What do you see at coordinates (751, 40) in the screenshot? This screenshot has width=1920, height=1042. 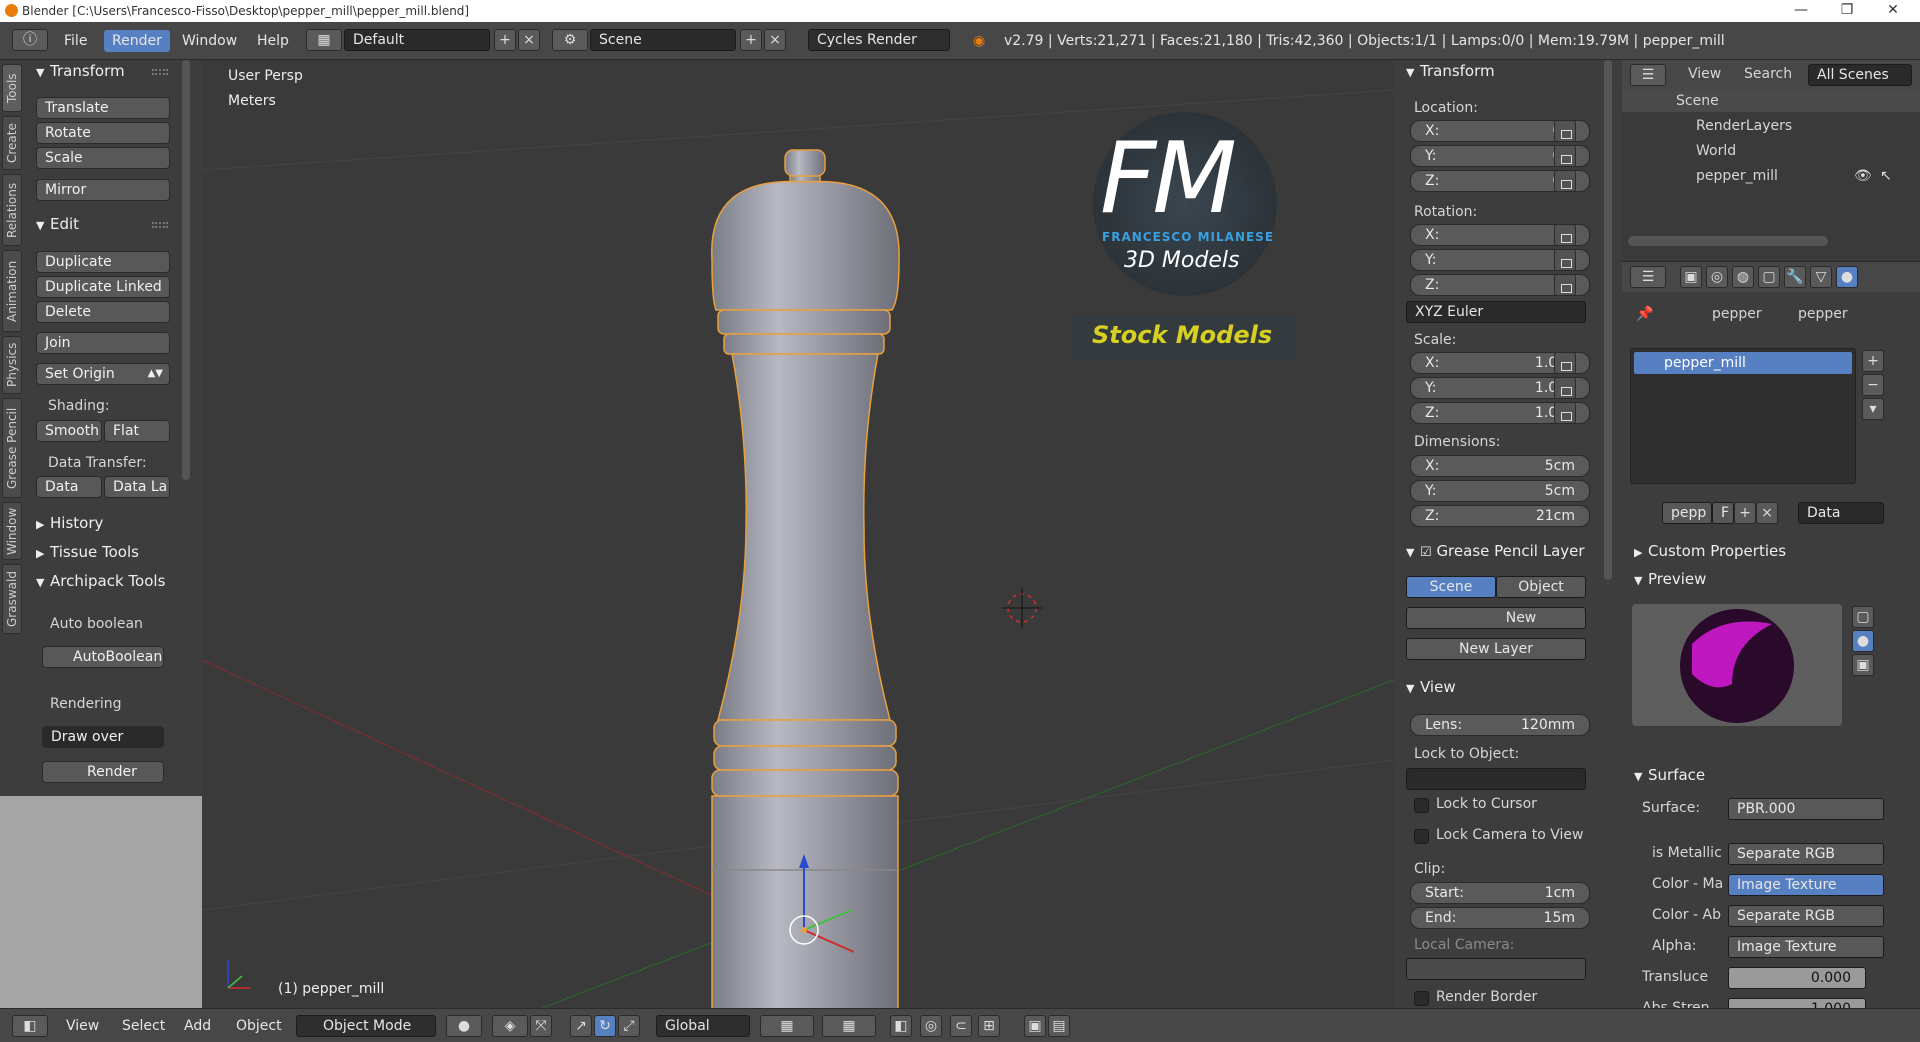 I see `add-scene-button: +` at bounding box center [751, 40].